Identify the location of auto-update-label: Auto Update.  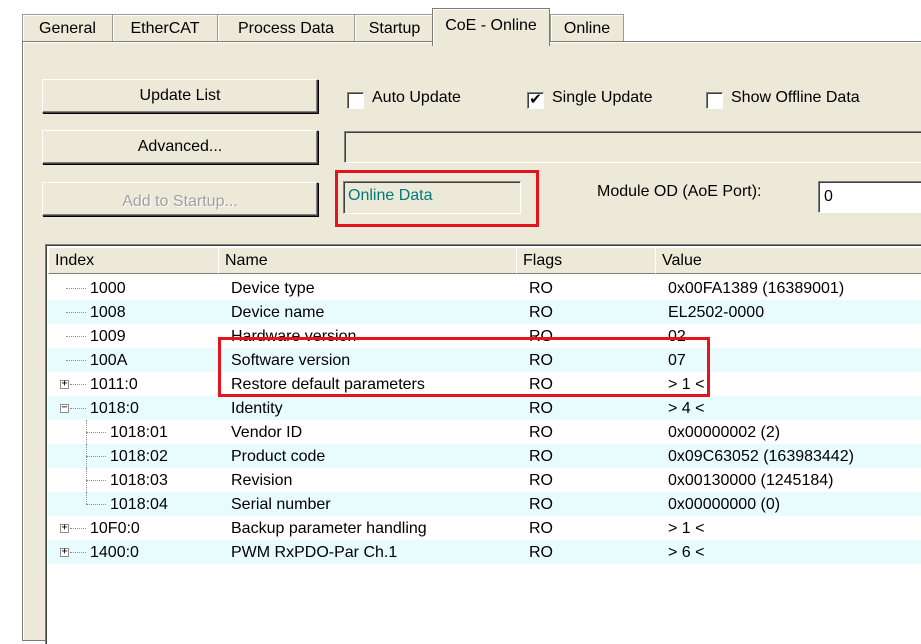
(416, 97).